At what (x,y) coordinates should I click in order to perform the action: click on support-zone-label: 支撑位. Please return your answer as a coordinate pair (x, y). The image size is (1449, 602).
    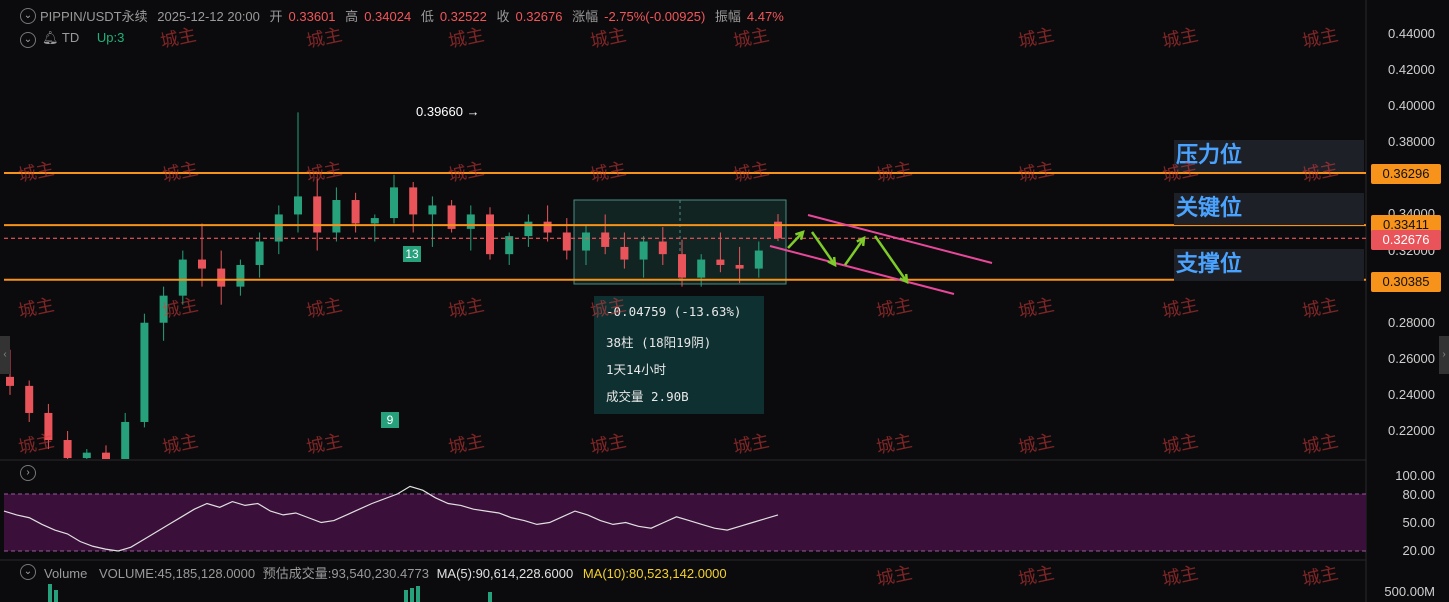
    Looking at the image, I should click on (1269, 265).